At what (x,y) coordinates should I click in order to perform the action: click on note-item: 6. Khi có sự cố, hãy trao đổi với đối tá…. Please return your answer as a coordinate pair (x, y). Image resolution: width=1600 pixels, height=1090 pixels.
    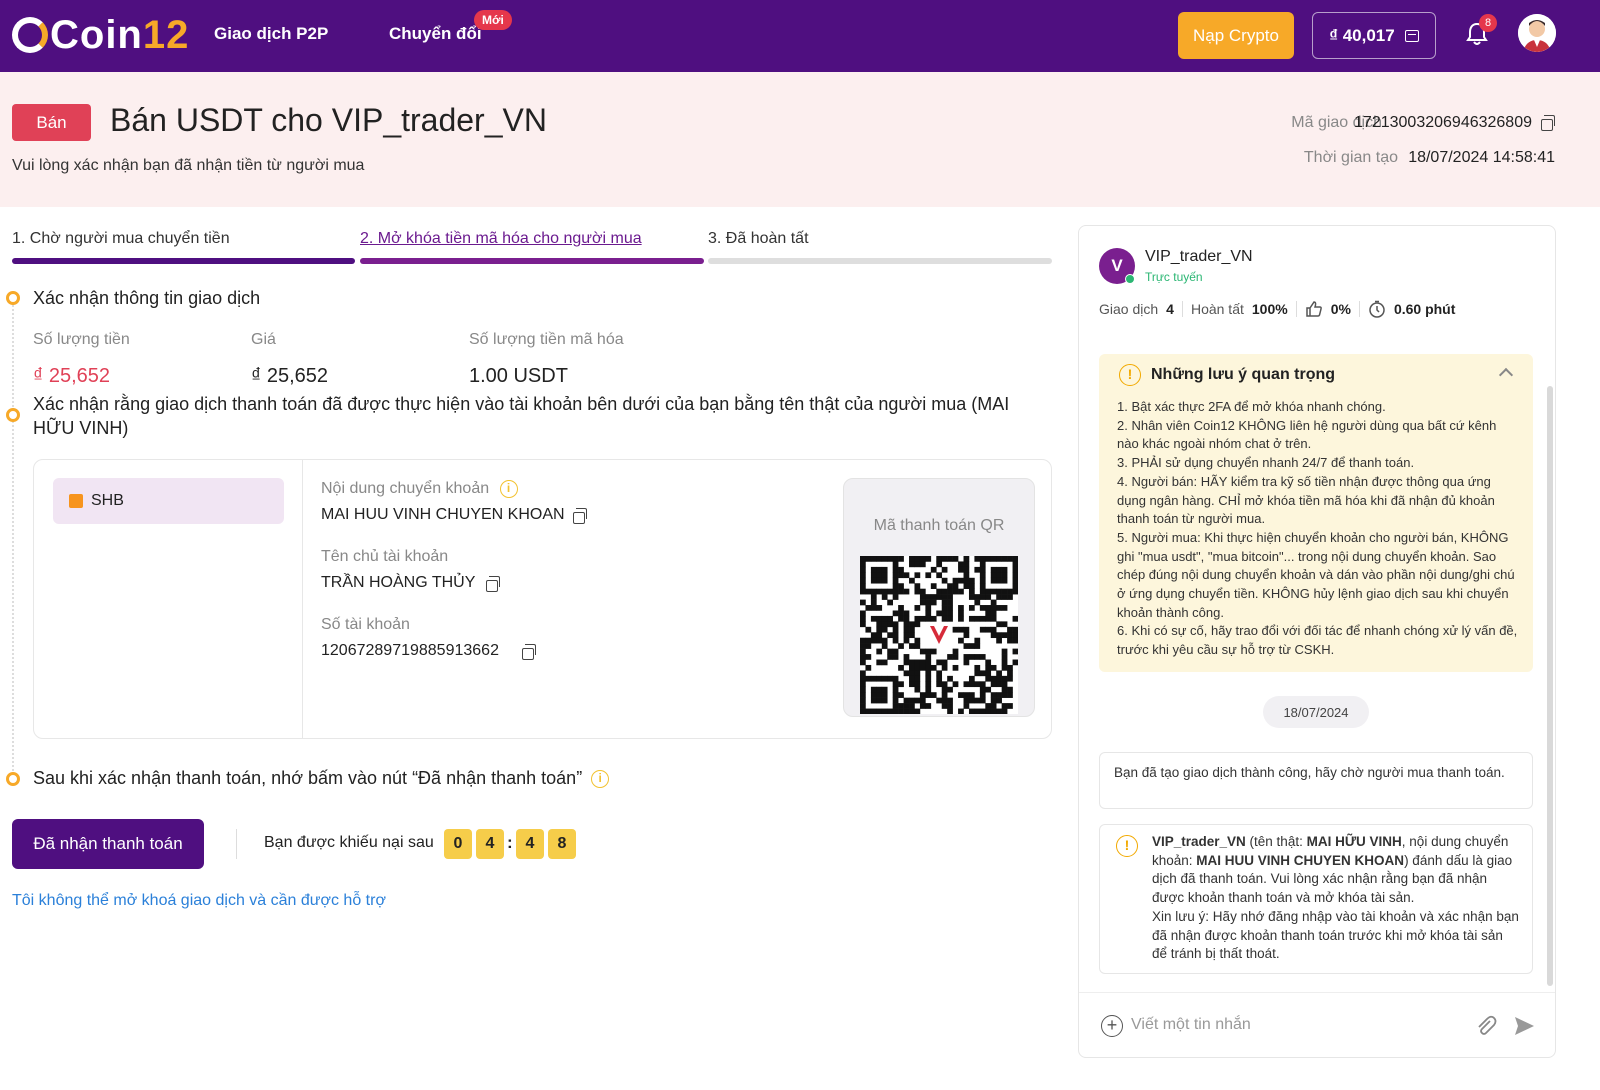
    Looking at the image, I should click on (1317, 640).